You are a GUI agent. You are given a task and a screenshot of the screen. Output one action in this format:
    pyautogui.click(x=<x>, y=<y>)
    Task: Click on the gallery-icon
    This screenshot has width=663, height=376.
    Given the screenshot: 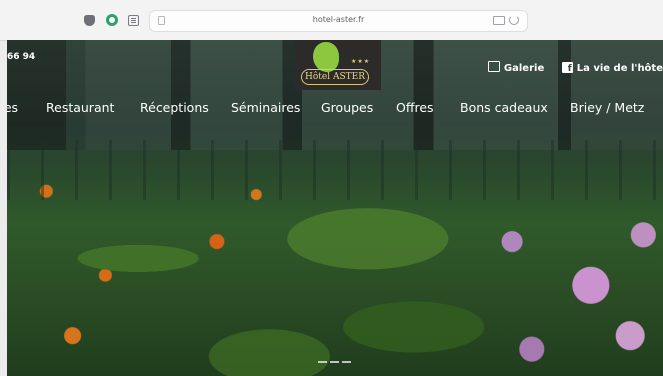 What is the action you would take?
    pyautogui.click(x=493, y=66)
    